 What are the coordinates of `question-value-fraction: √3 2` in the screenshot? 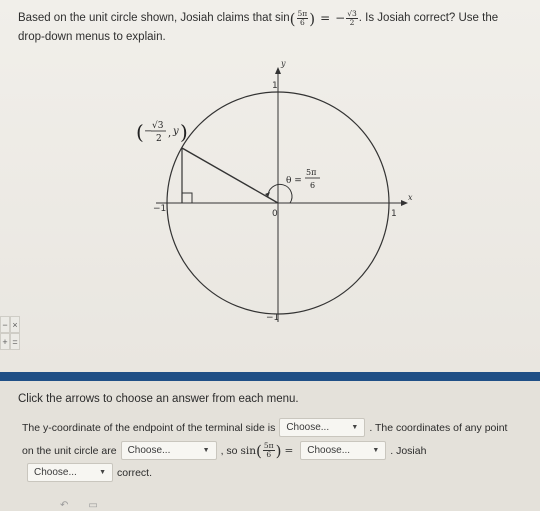 It's located at (352, 18).